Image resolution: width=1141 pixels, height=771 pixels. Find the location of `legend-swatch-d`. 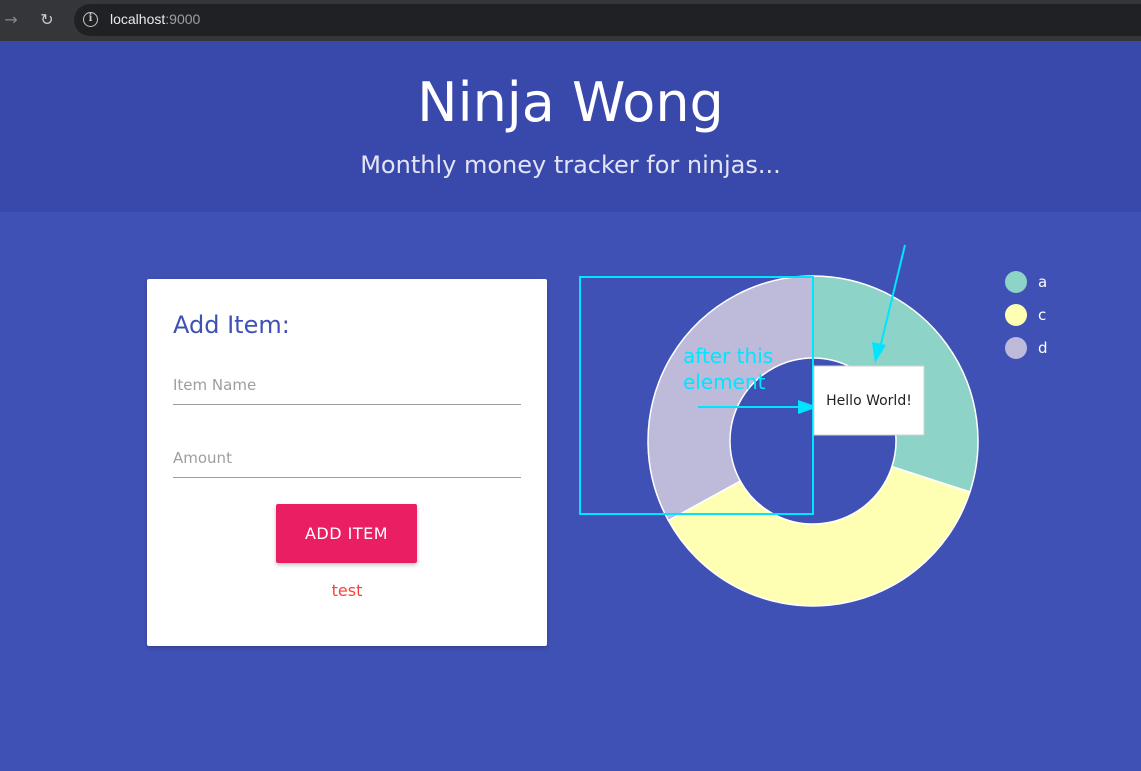

legend-swatch-d is located at coordinates (1016, 348).